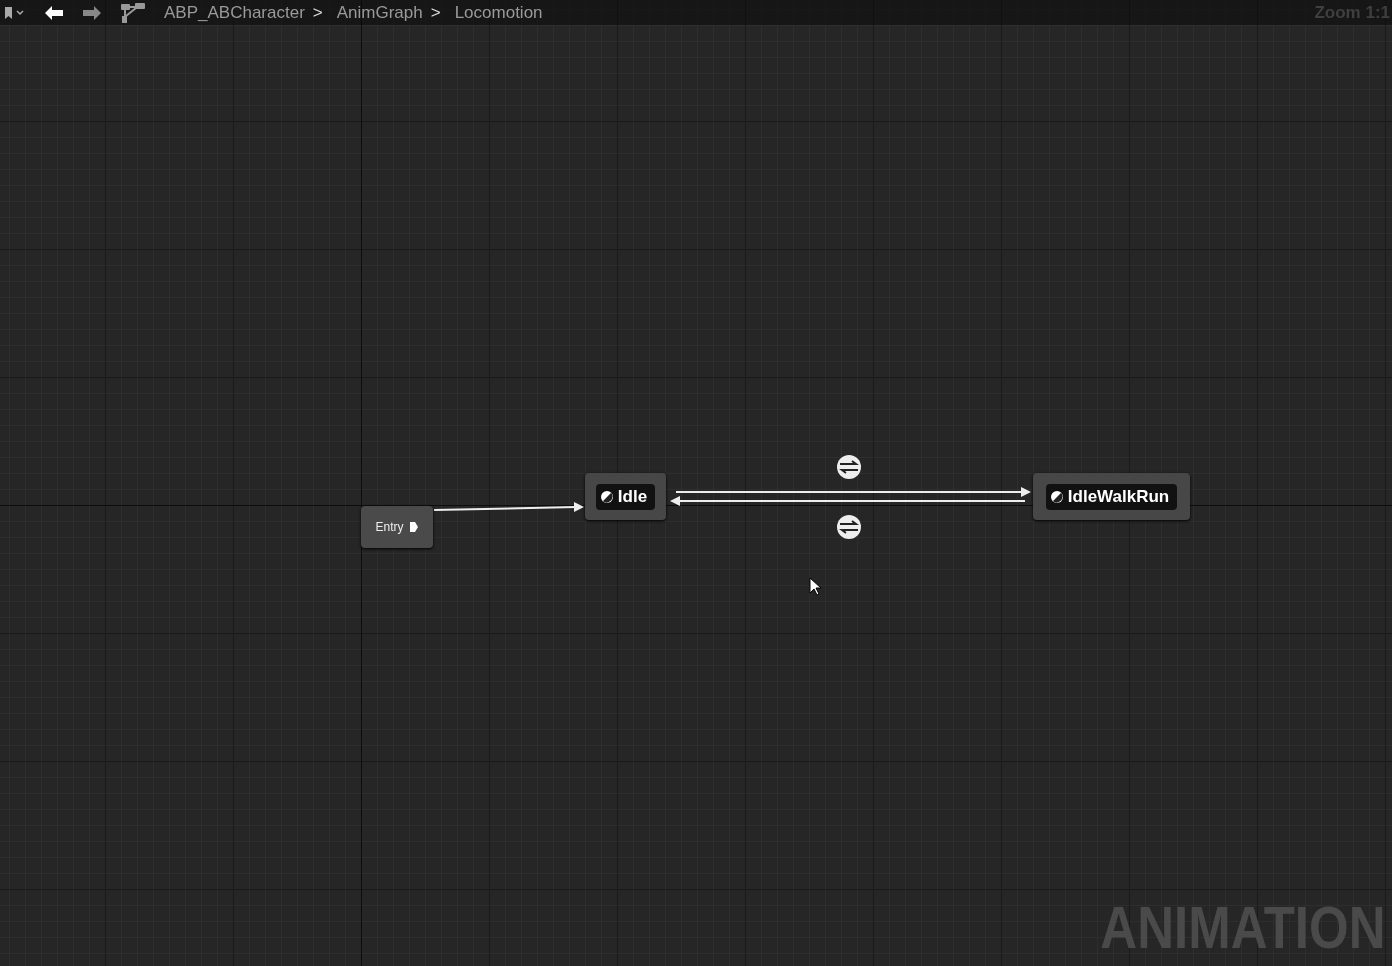 The height and width of the screenshot is (966, 1392). What do you see at coordinates (54, 12) in the screenshot?
I see `back-arrow-icon` at bounding box center [54, 12].